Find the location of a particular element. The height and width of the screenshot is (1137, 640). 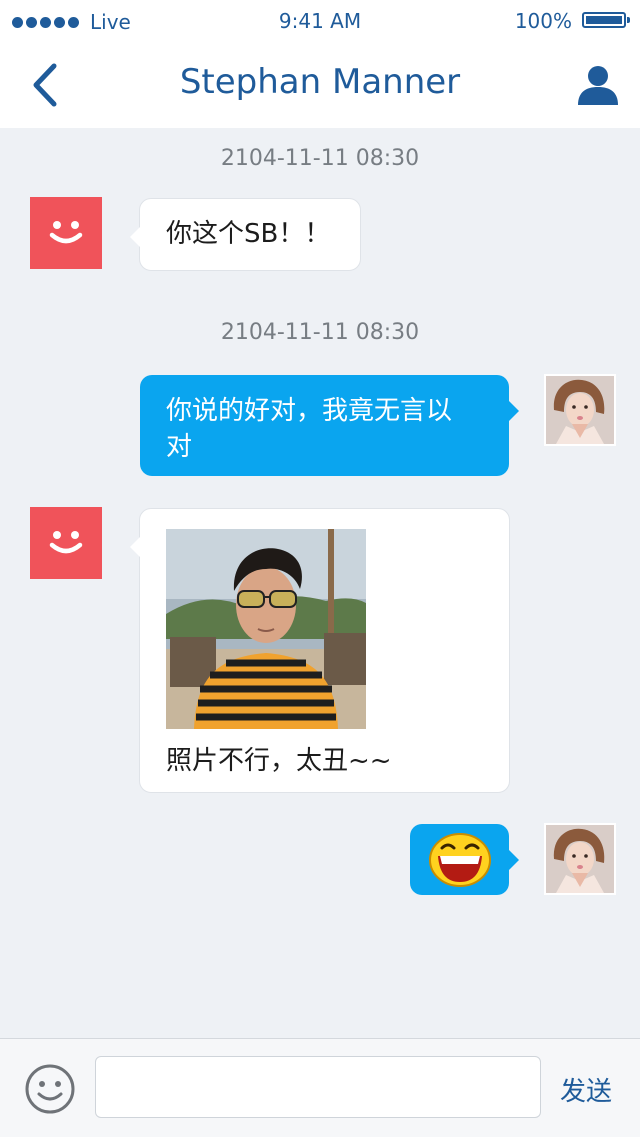

message-text-line: 对 is located at coordinates (179, 447).